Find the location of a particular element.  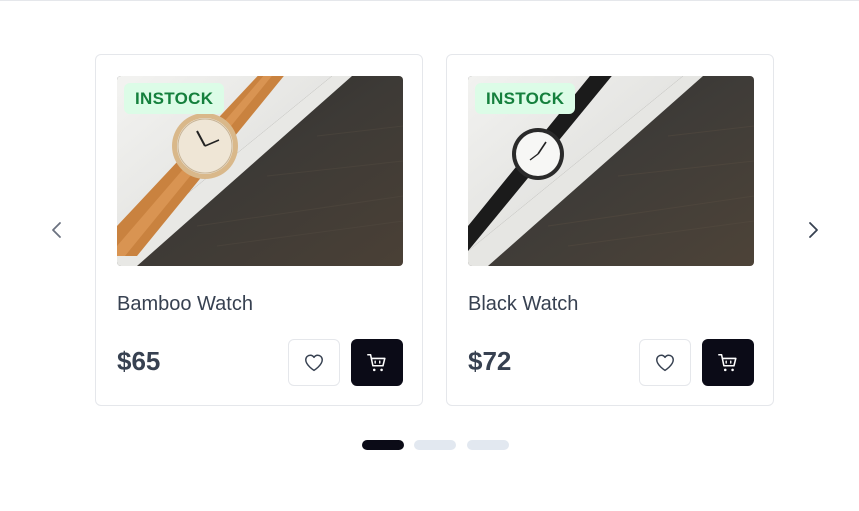

carousel-next-button is located at coordinates (813, 230).